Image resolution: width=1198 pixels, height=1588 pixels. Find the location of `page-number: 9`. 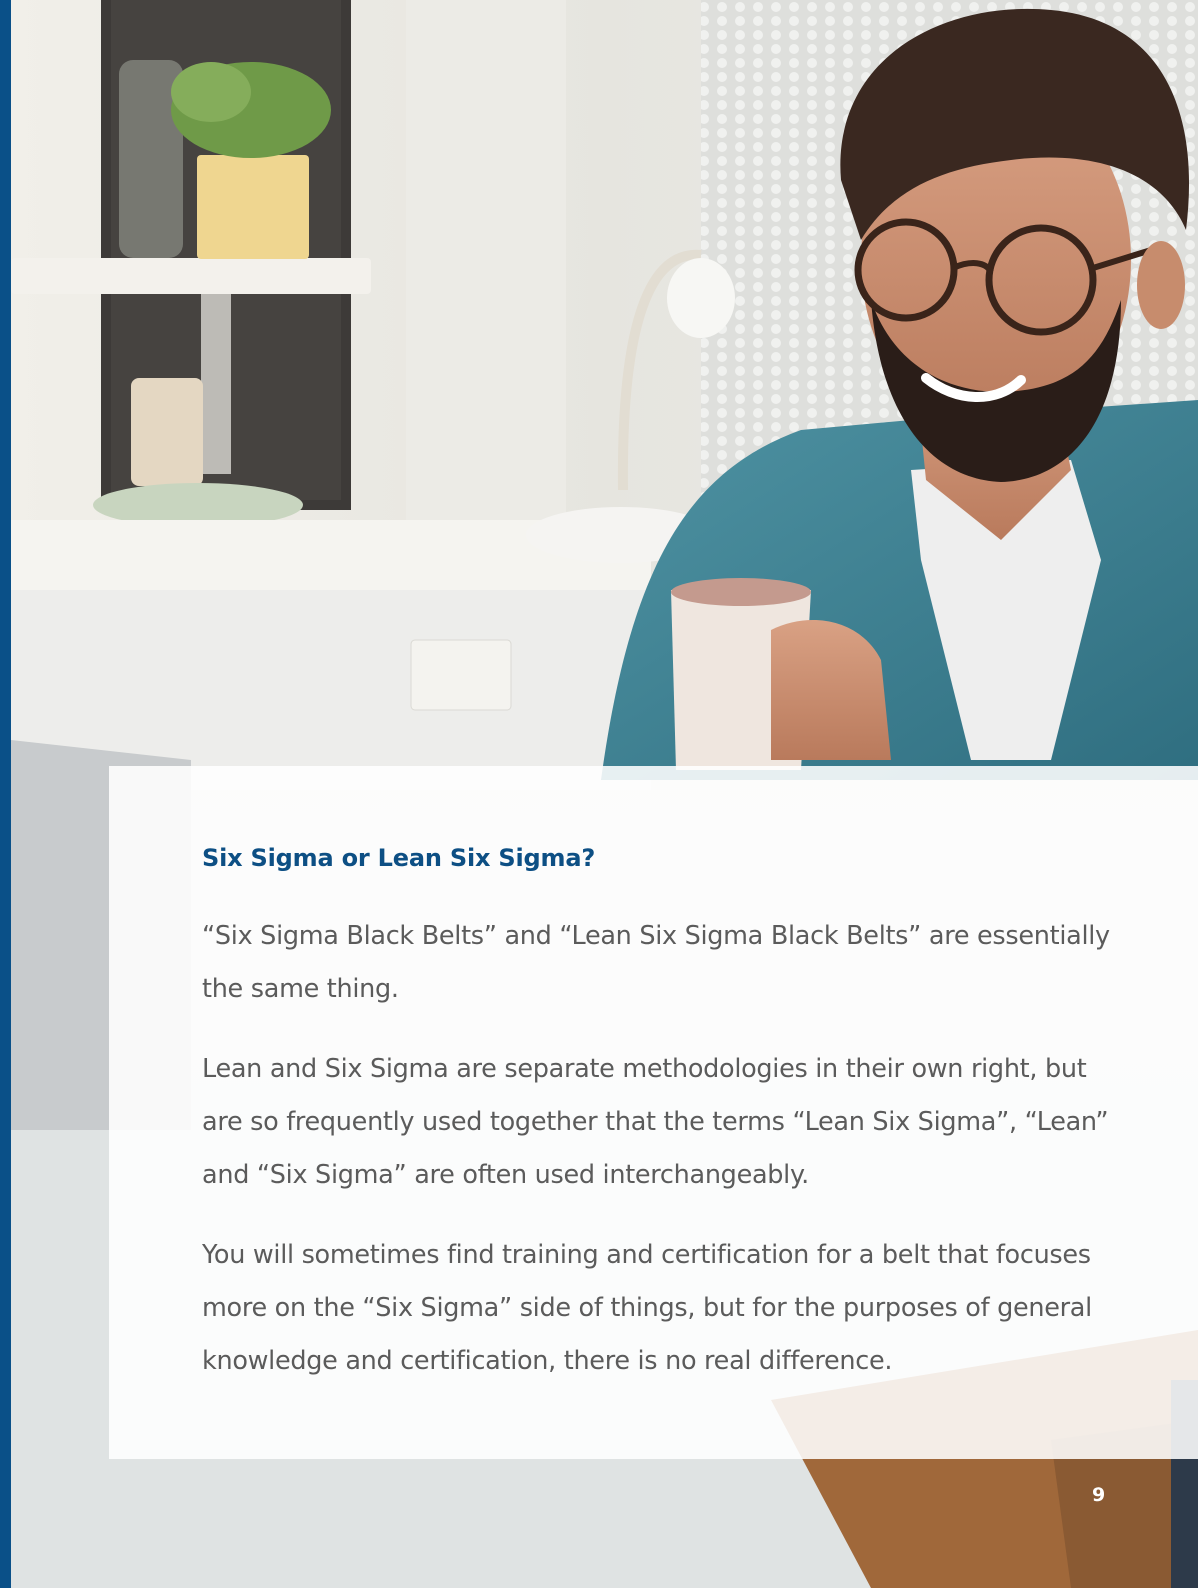

page-number: 9 is located at coordinates (1099, 1495).